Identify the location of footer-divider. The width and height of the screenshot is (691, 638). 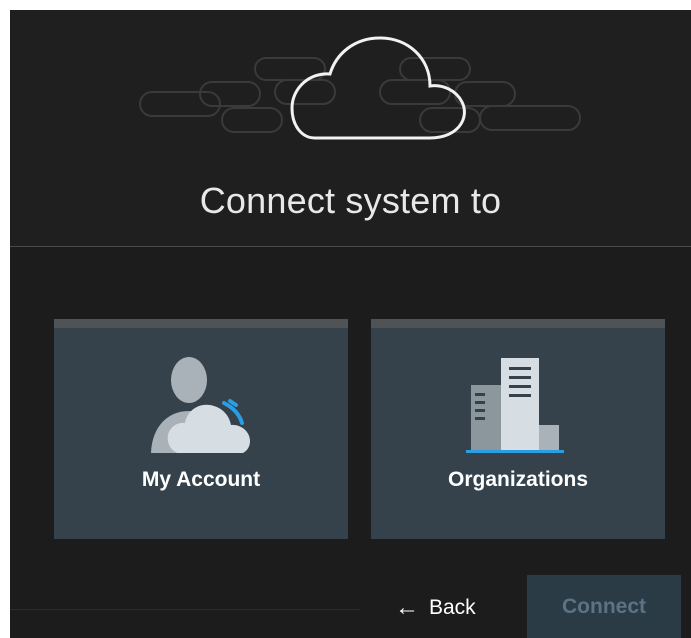
(185, 609).